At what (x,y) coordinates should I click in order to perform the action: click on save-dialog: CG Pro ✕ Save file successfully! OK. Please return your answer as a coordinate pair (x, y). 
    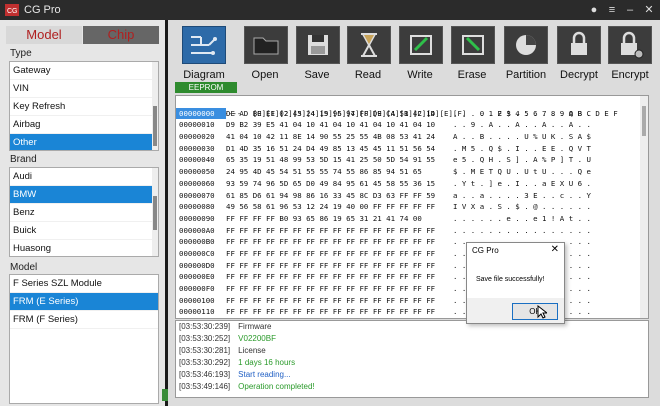
    Looking at the image, I should click on (515, 283).